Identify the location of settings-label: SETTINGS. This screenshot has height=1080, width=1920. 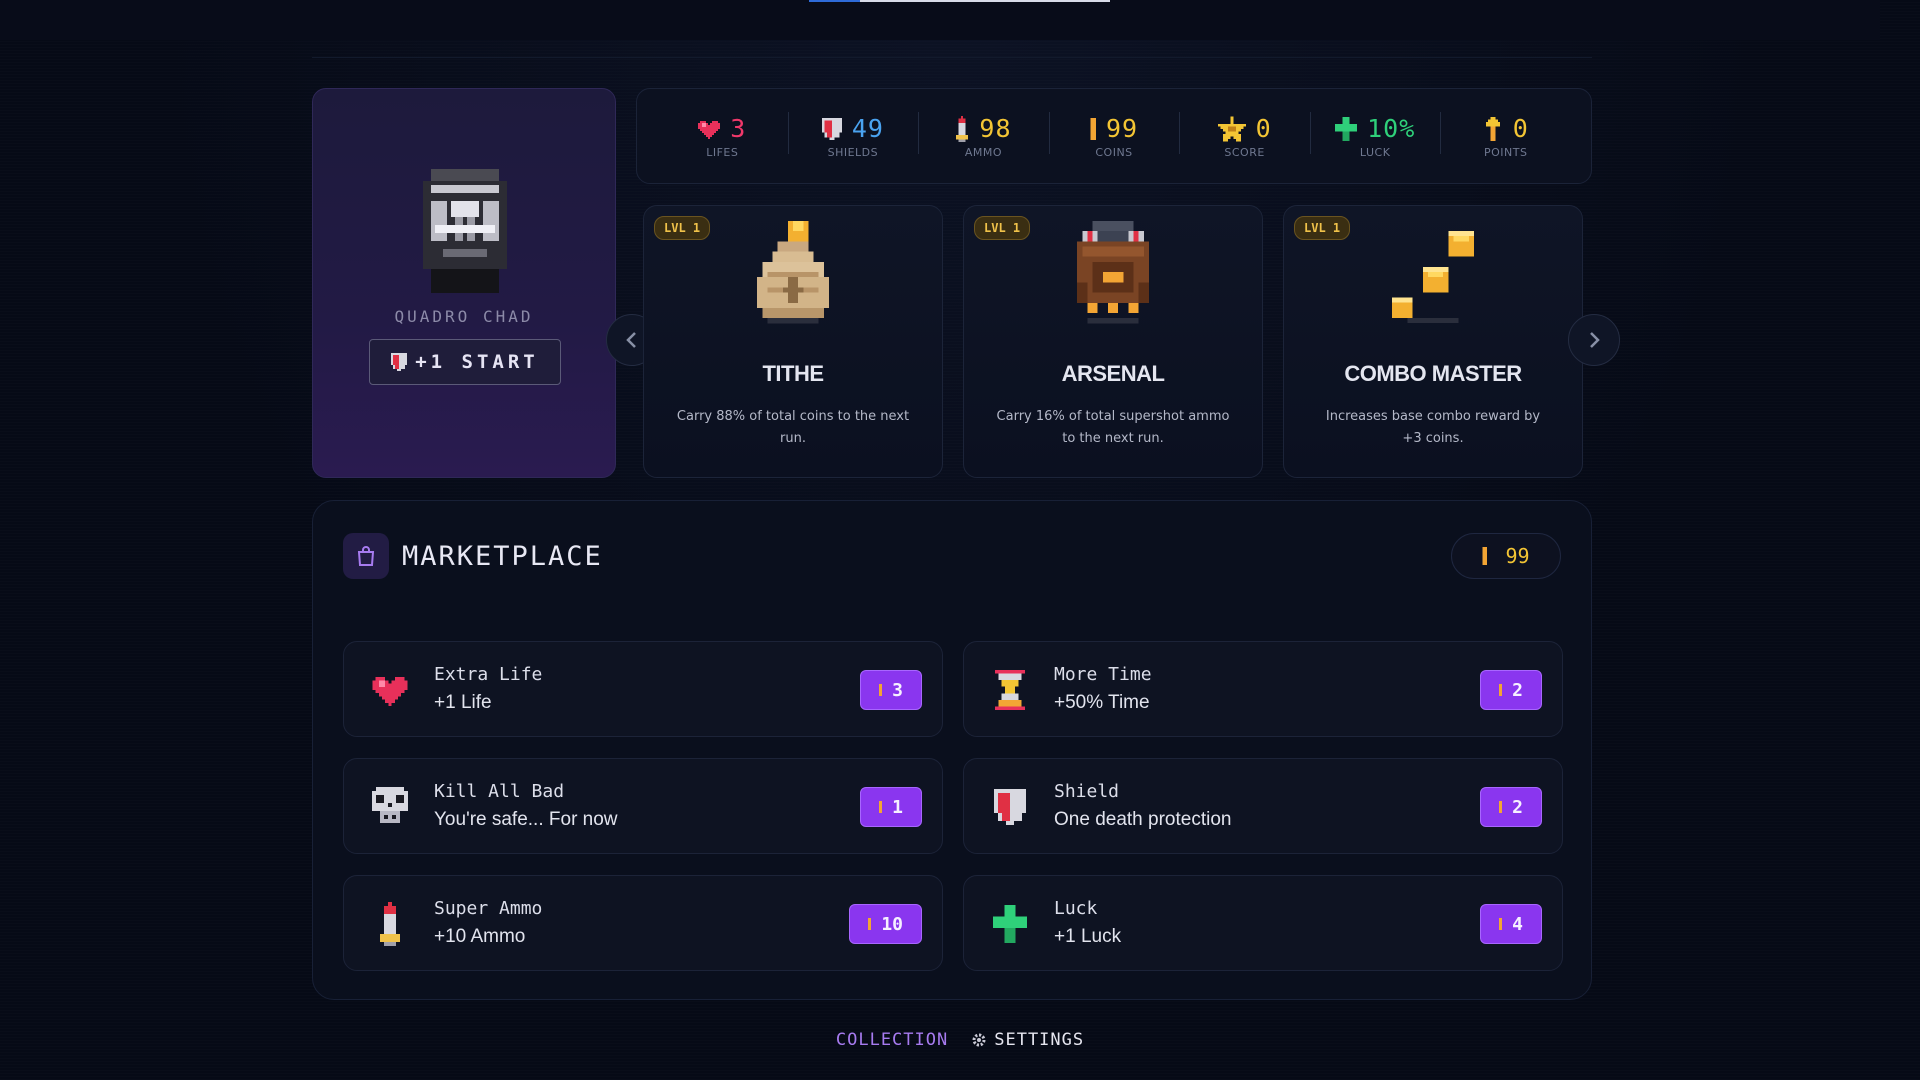
(1039, 1040).